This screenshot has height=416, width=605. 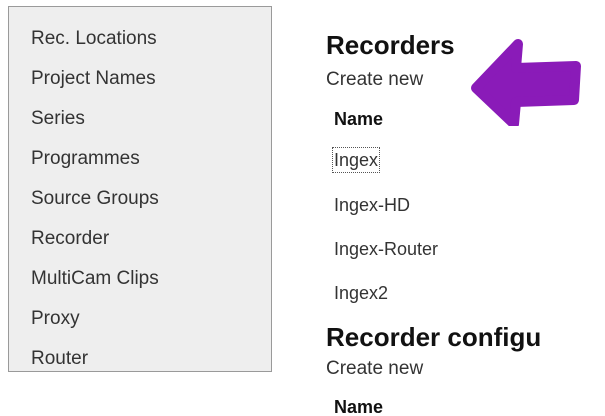 What do you see at coordinates (151, 119) in the screenshot?
I see `sidebar-item-series: Series` at bounding box center [151, 119].